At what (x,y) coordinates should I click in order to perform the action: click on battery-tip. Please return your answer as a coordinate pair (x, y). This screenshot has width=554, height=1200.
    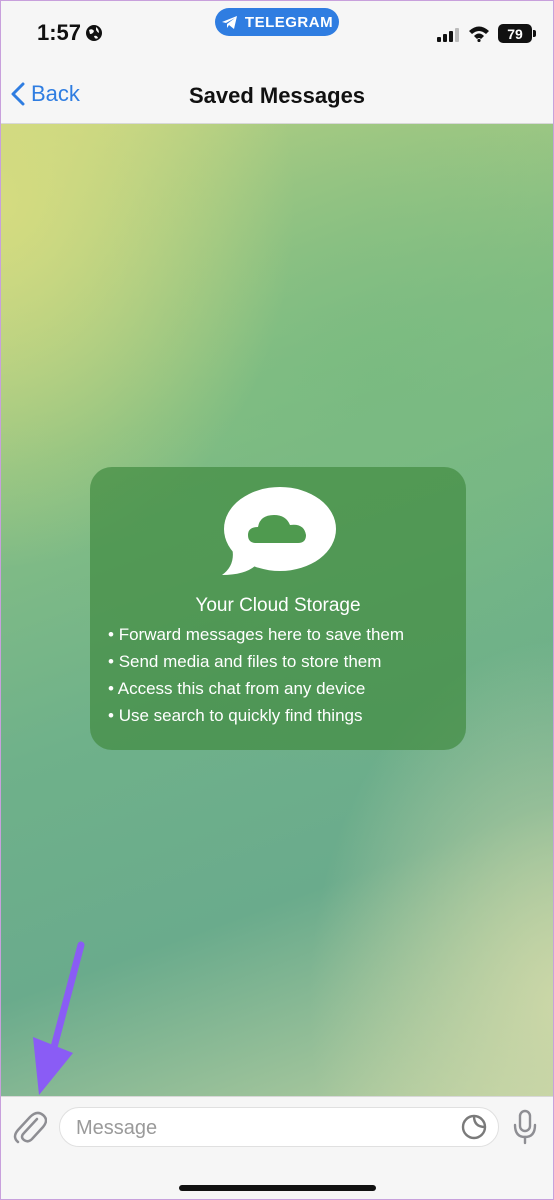
    Looking at the image, I should click on (534, 33).